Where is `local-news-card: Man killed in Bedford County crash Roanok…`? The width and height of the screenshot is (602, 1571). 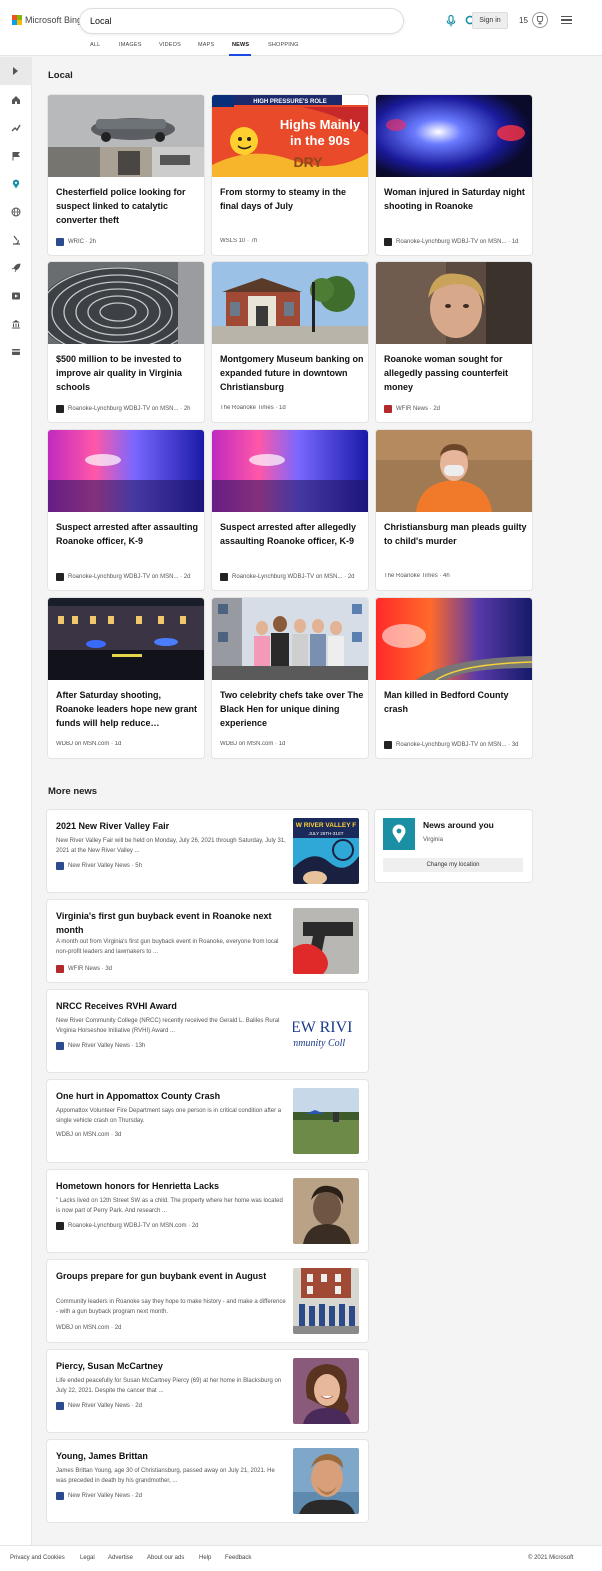
local-news-card: Man killed in Bedford County crash Roanok… is located at coordinates (454, 678).